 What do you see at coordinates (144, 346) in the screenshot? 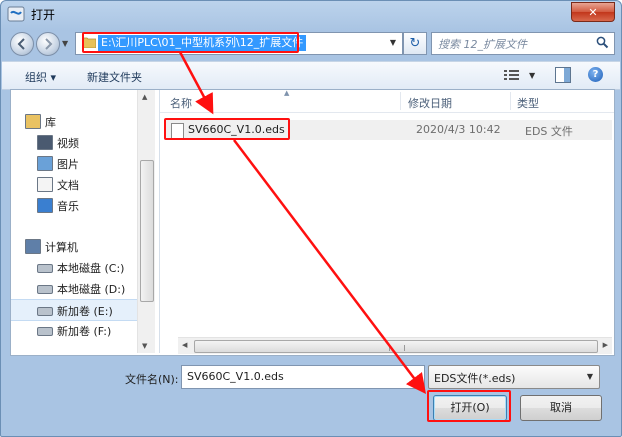
I see `scroll-down-arrow-icon: ▼` at bounding box center [144, 346].